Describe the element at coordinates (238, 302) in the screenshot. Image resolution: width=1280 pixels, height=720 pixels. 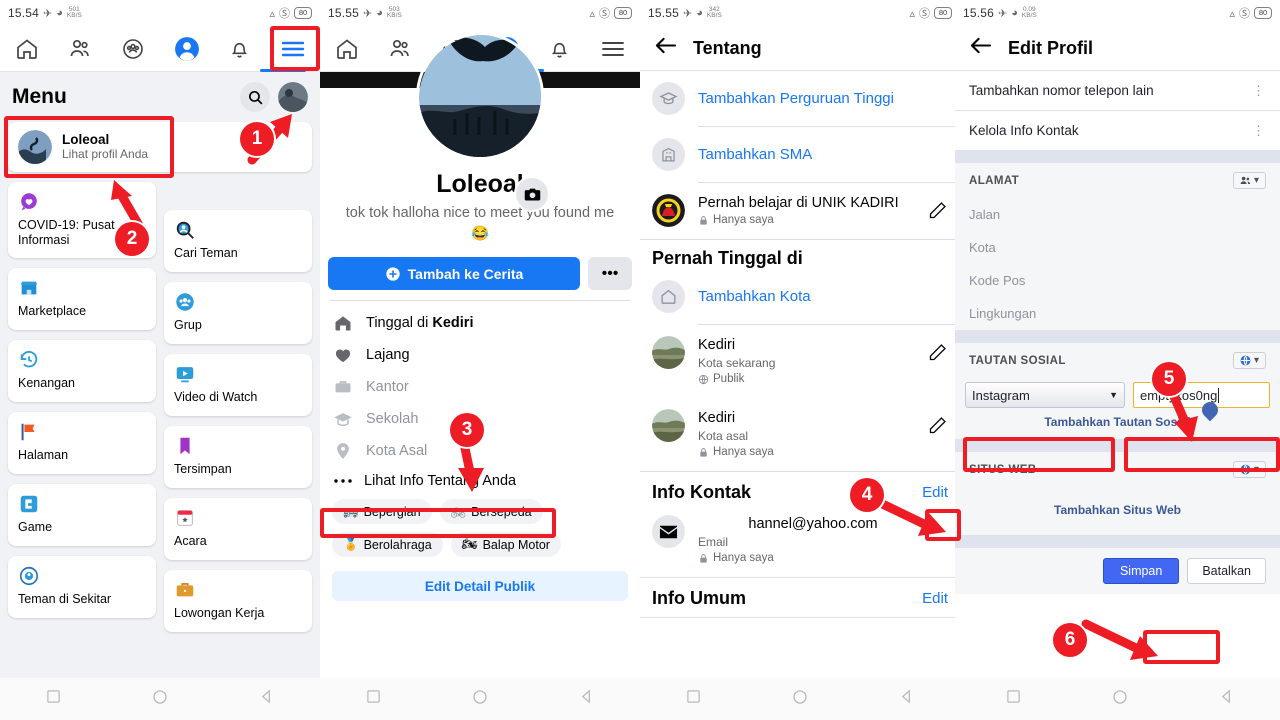
I see `groups-icon` at that location.